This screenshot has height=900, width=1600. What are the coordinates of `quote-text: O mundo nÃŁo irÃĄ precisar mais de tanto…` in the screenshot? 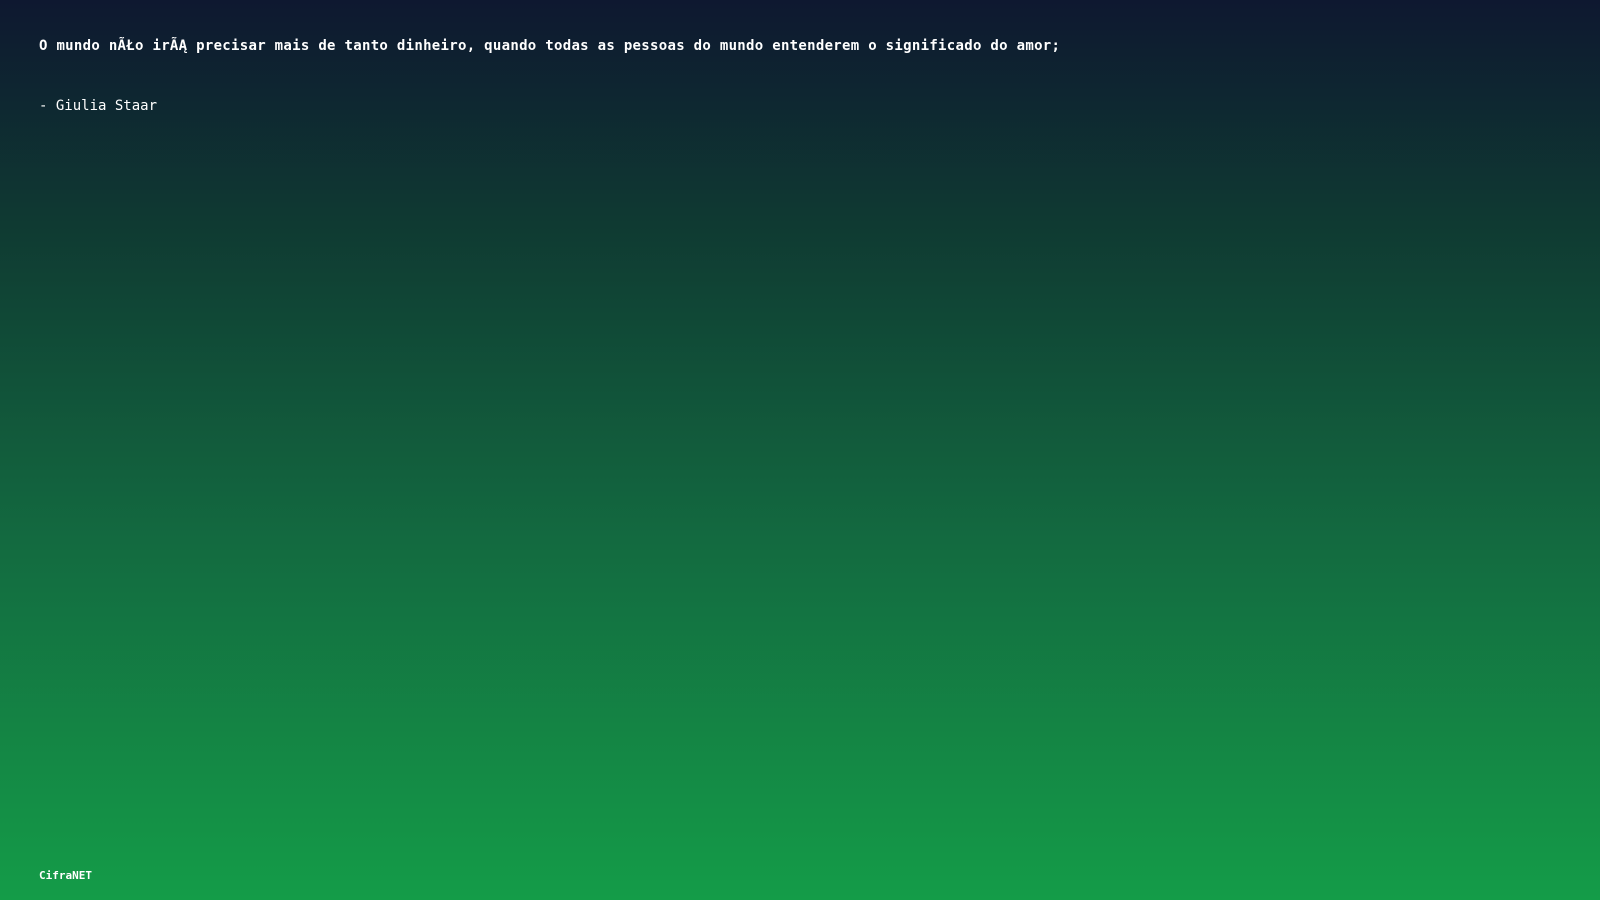 It's located at (550, 46).